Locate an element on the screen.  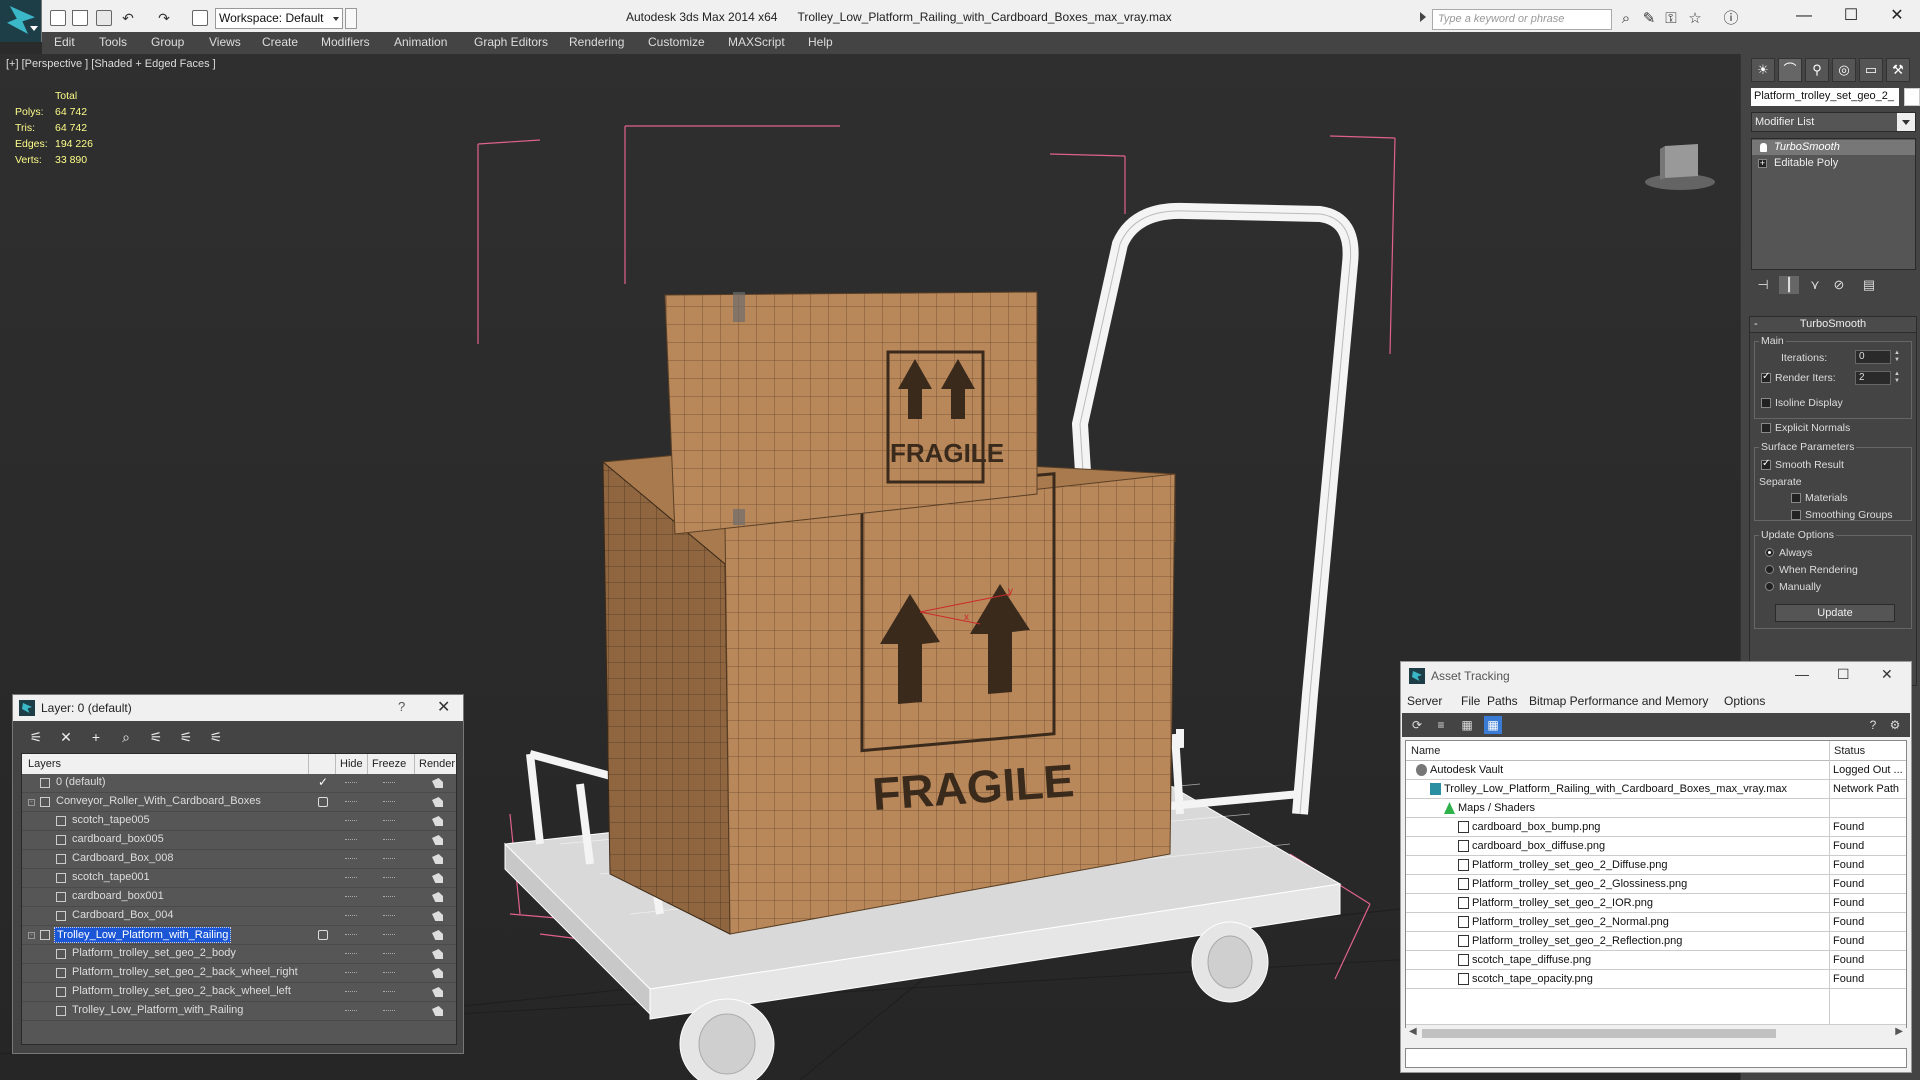
redo-icon: ↷ is located at coordinates (164, 18).